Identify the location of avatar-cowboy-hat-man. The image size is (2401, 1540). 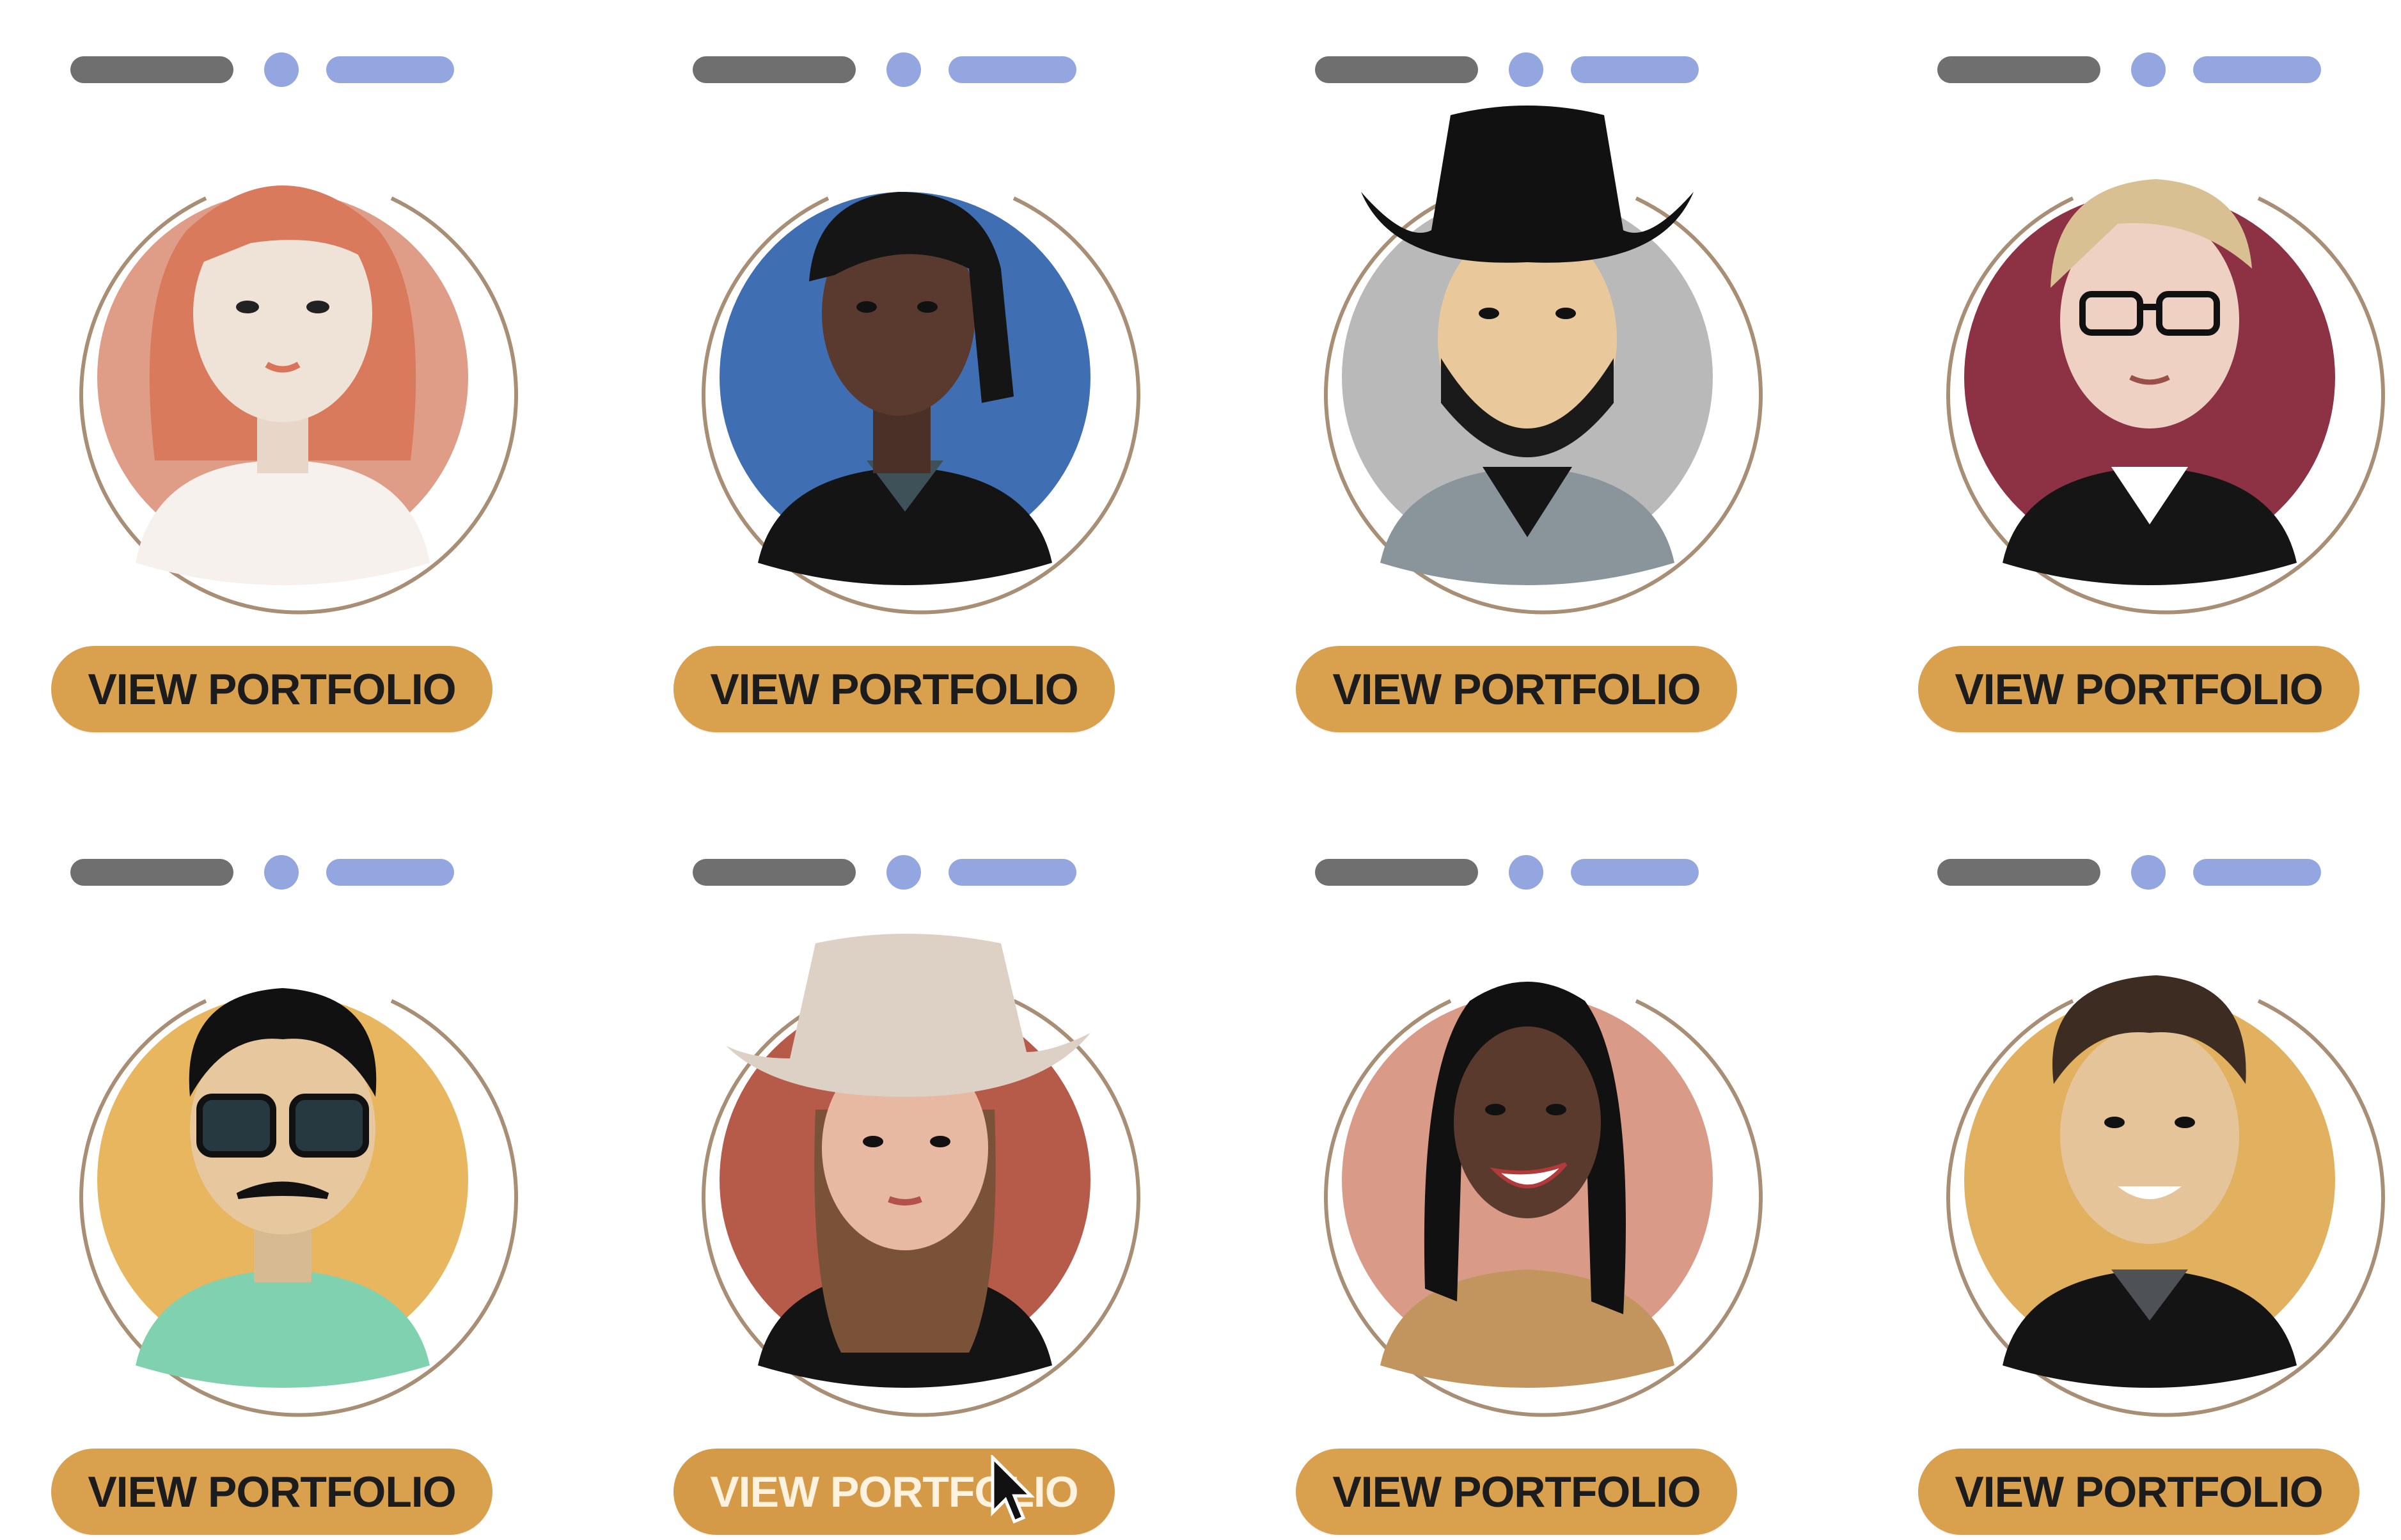
(1533, 359).